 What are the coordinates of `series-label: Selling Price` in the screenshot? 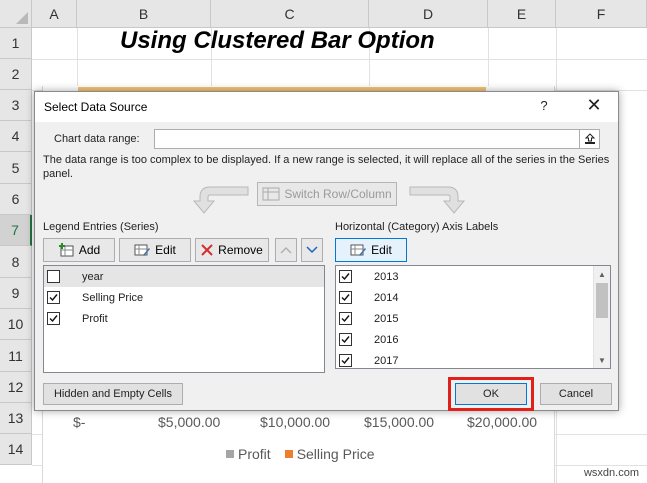 It's located at (113, 297).